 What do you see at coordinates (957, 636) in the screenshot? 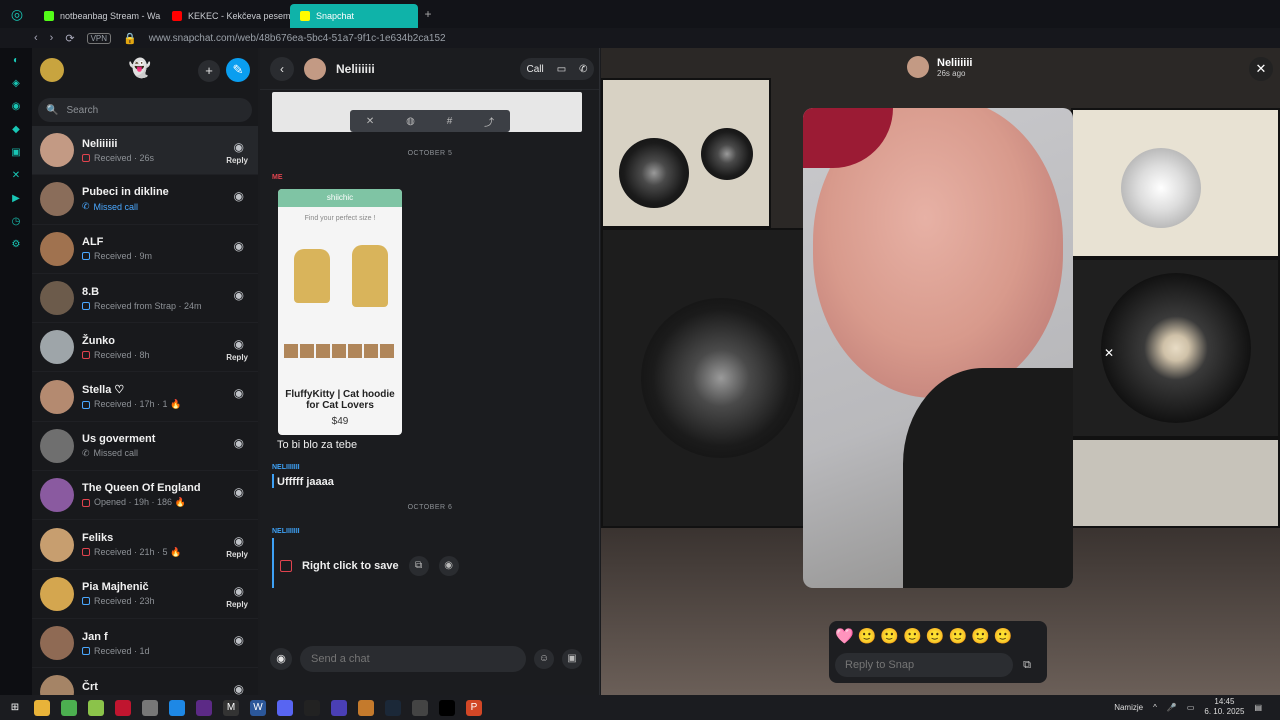
I see `bitmoji-reaction-5: 🙂` at bounding box center [957, 636].